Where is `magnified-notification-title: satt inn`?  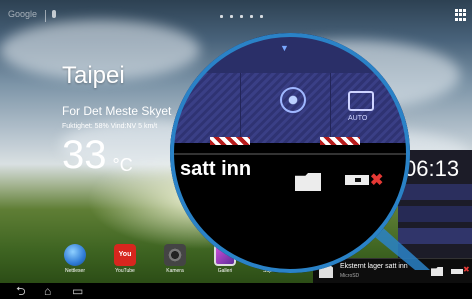
magnified-notification-title: satt inn is located at coordinates (216, 169).